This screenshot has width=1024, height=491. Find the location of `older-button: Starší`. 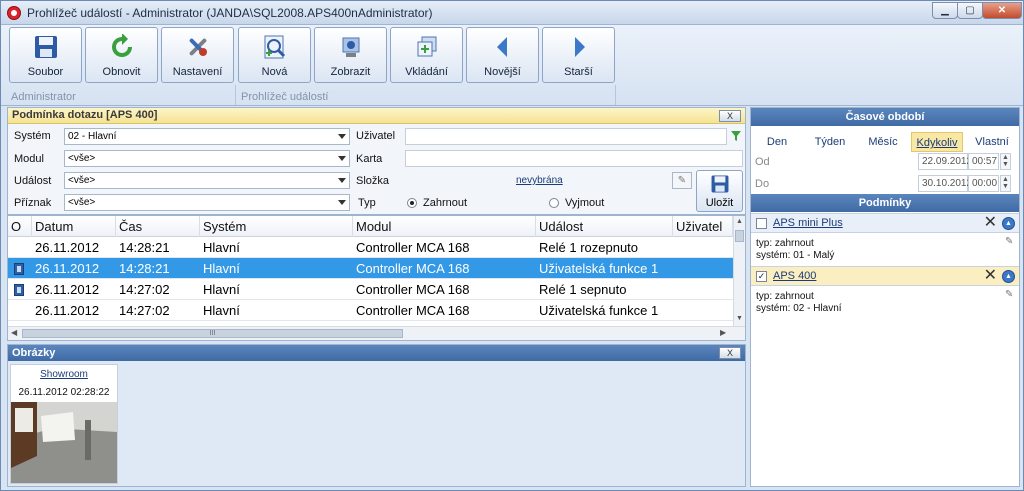

older-button: Starší is located at coordinates (578, 55).